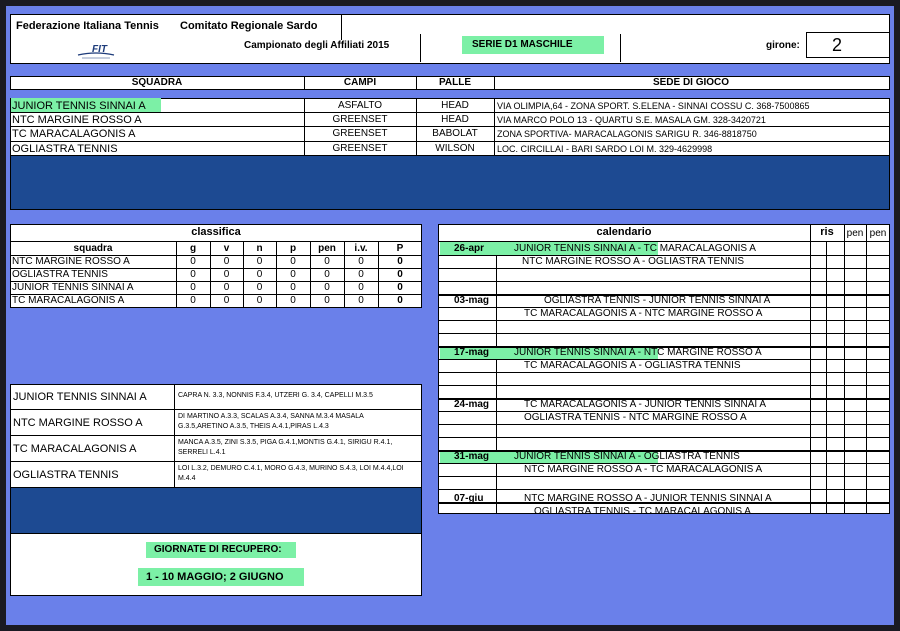 The height and width of the screenshot is (631, 900). Describe the element at coordinates (218, 549) in the screenshot. I see `recupero-label: GIORNATE DI RECUPERO:` at that location.